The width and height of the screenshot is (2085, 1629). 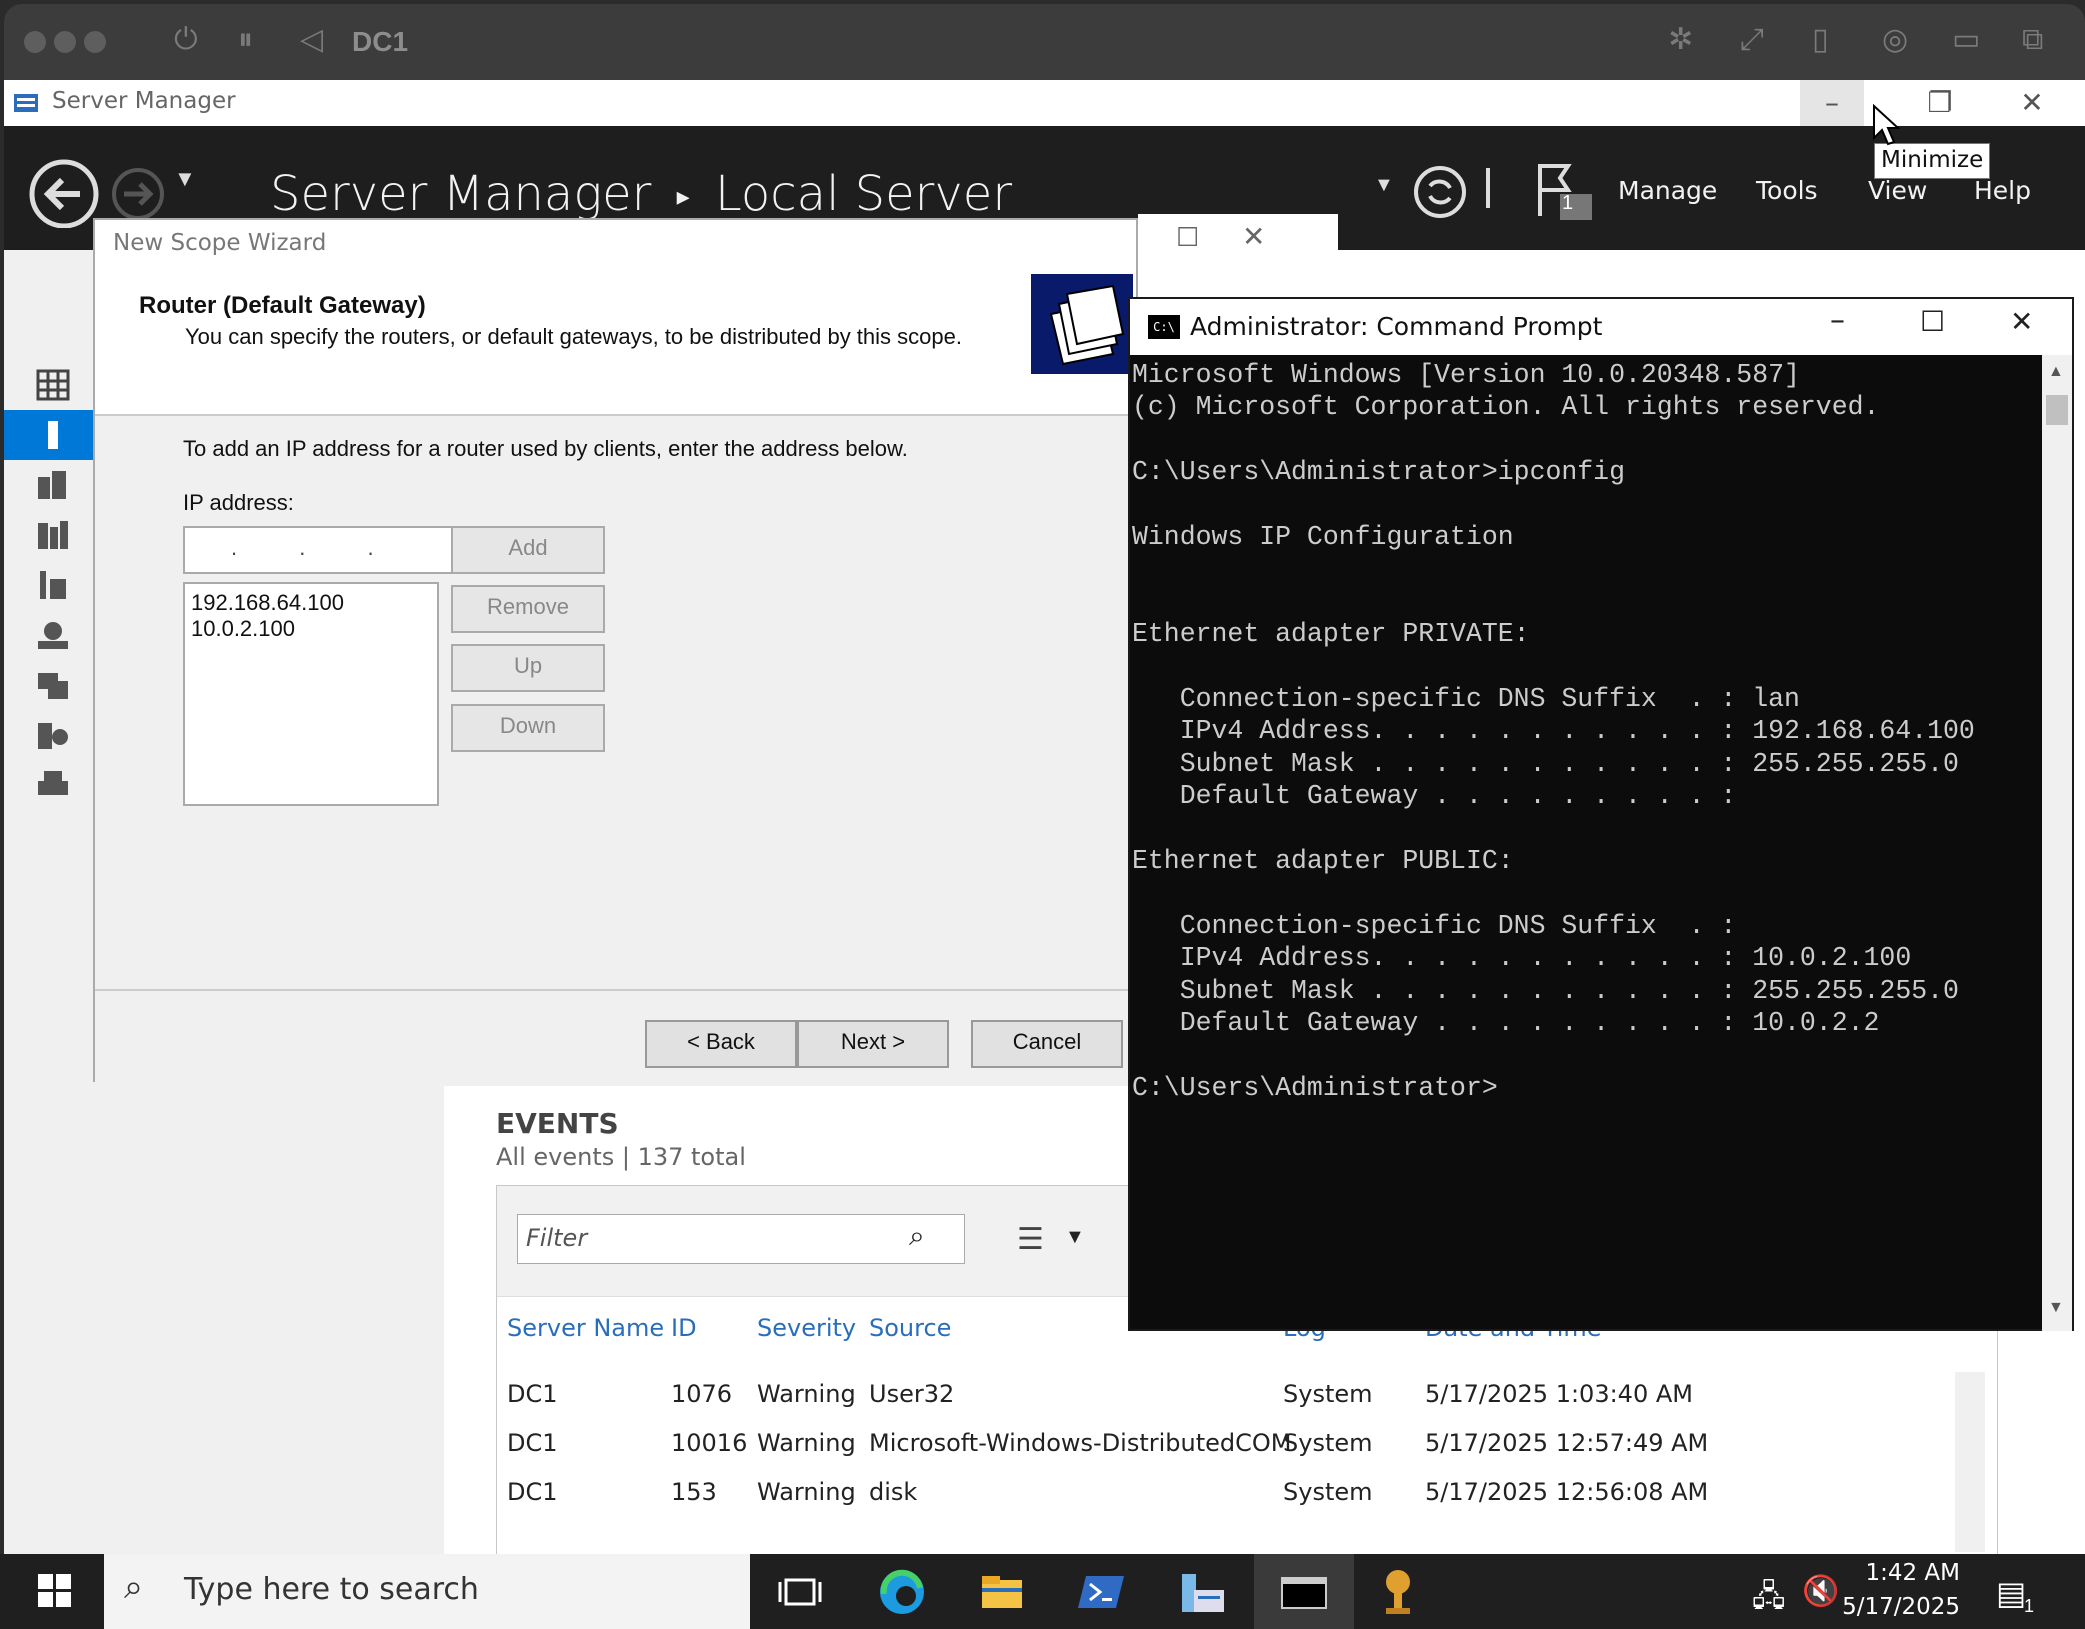 What do you see at coordinates (1202, 1592) in the screenshot?
I see `server-manager-taskbar-icon` at bounding box center [1202, 1592].